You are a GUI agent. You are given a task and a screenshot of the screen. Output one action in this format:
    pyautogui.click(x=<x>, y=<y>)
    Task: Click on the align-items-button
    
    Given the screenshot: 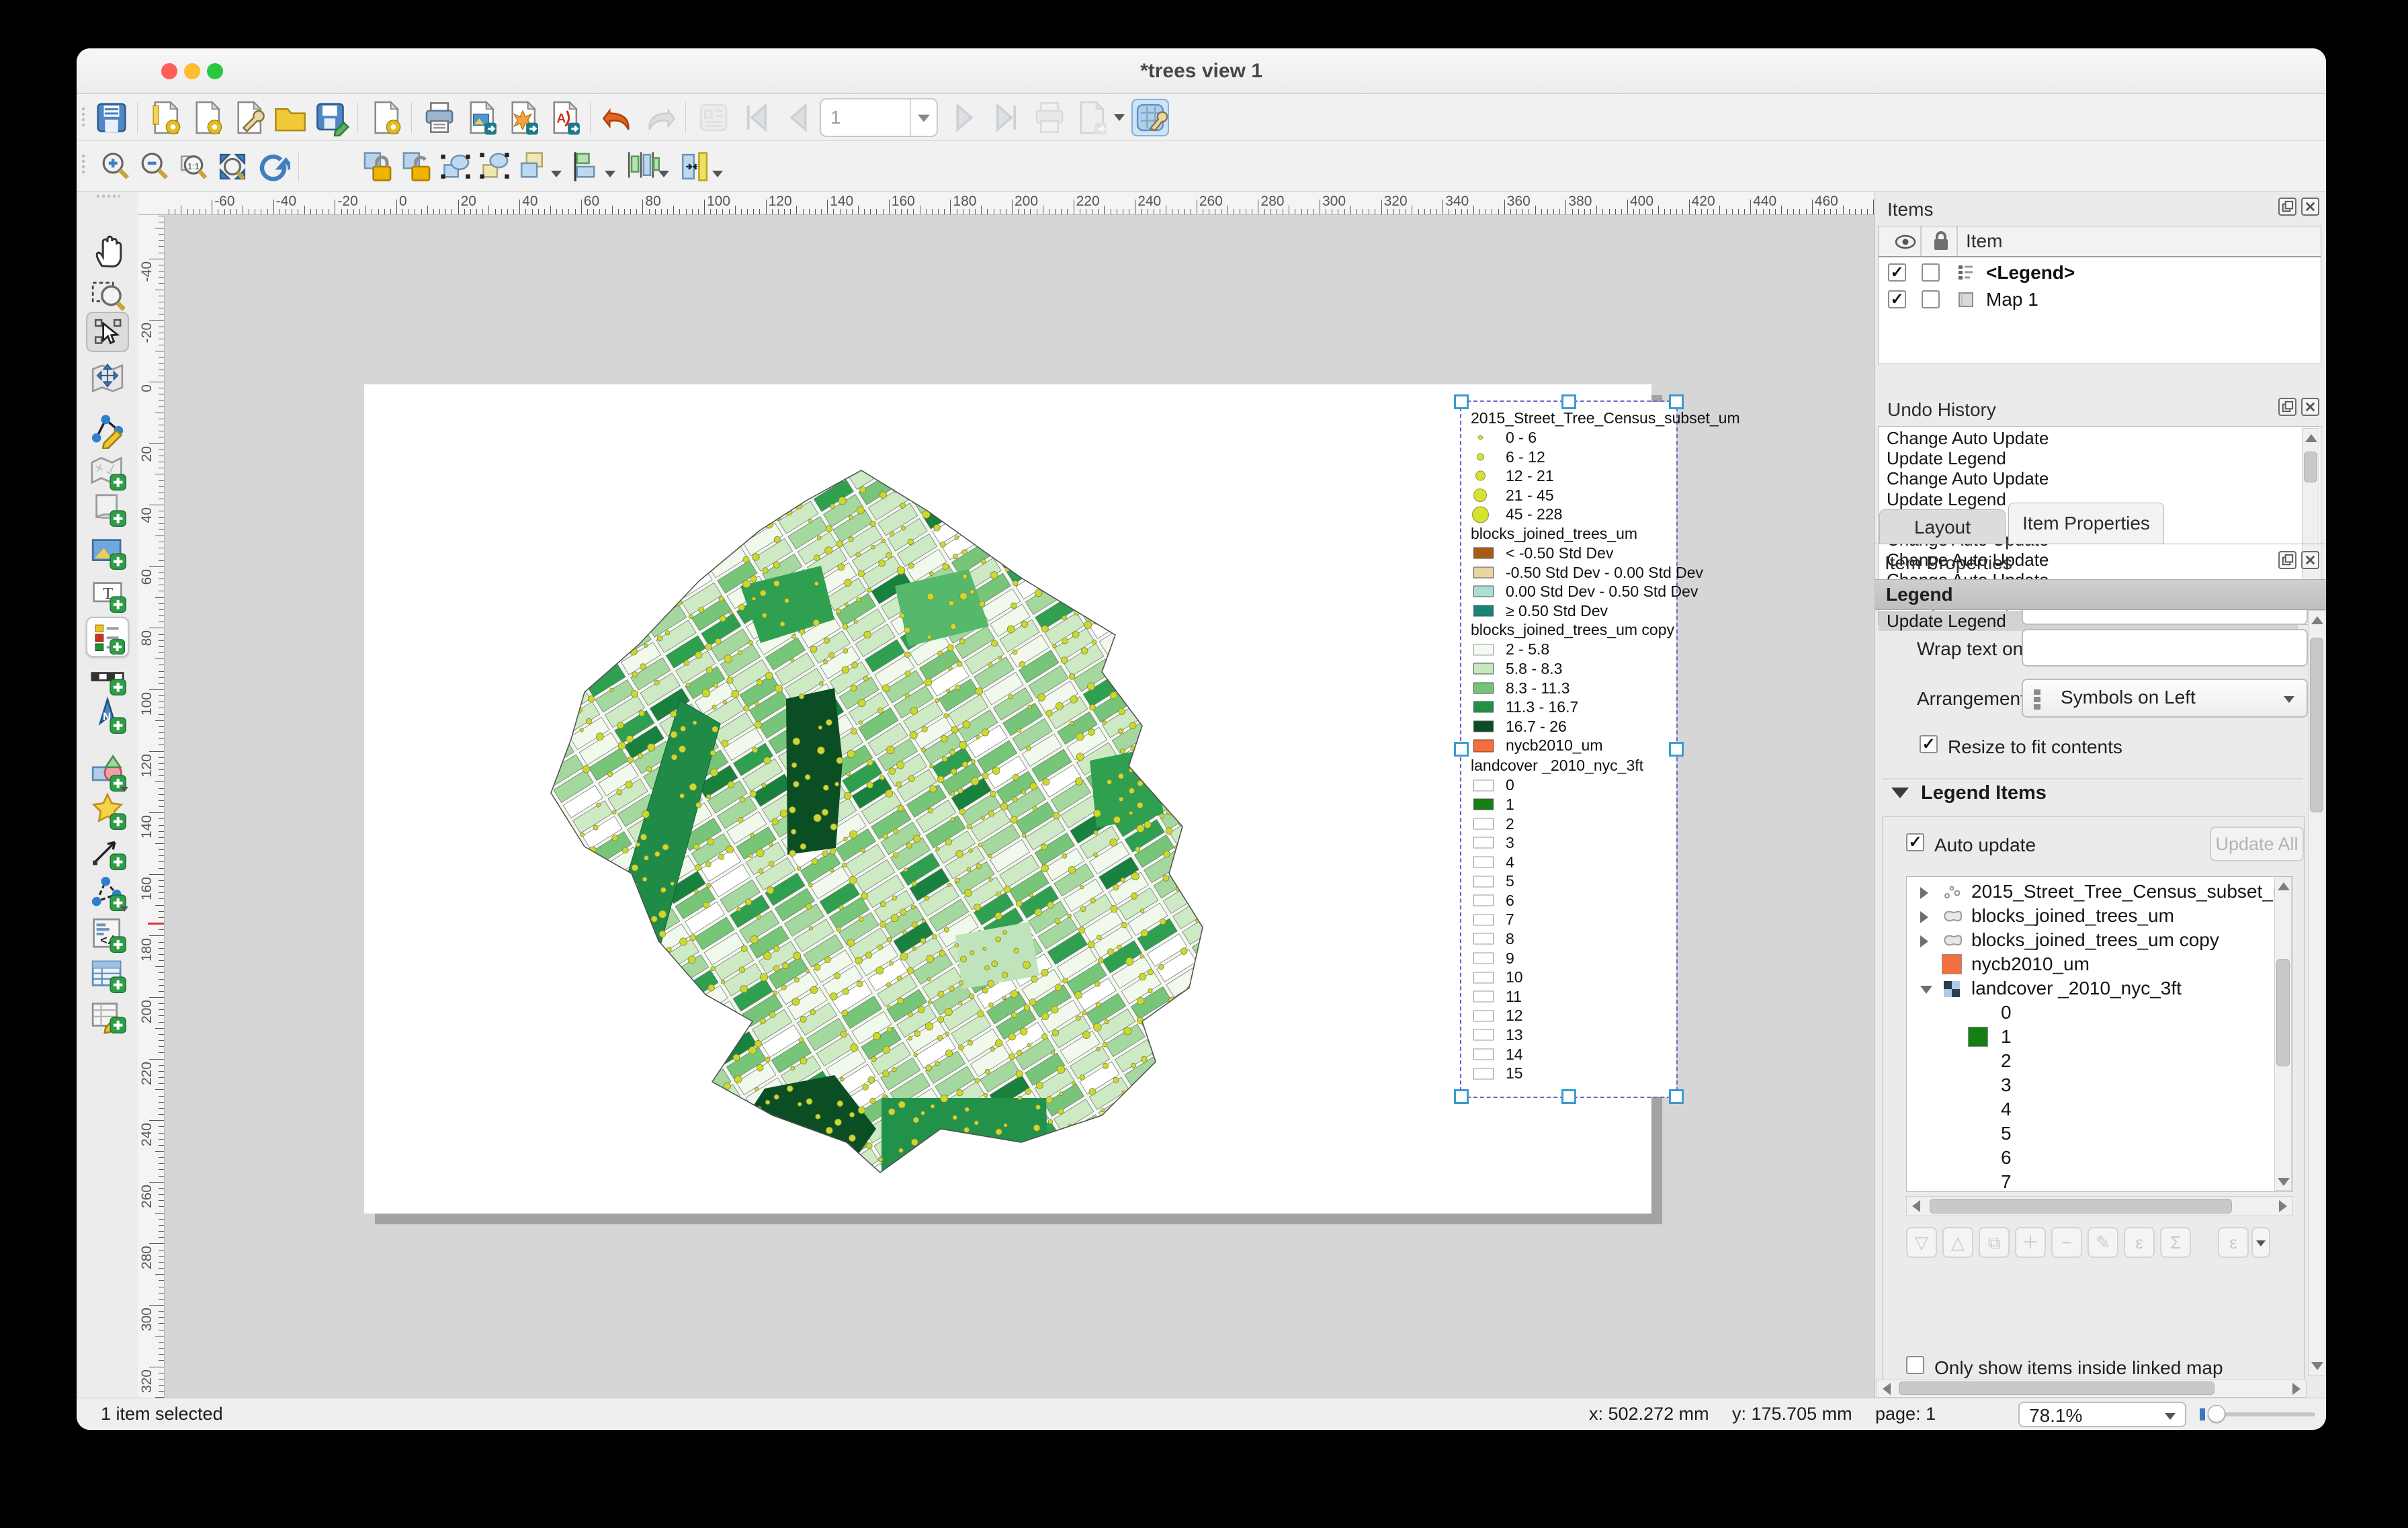 What is the action you would take?
    pyautogui.click(x=587, y=167)
    